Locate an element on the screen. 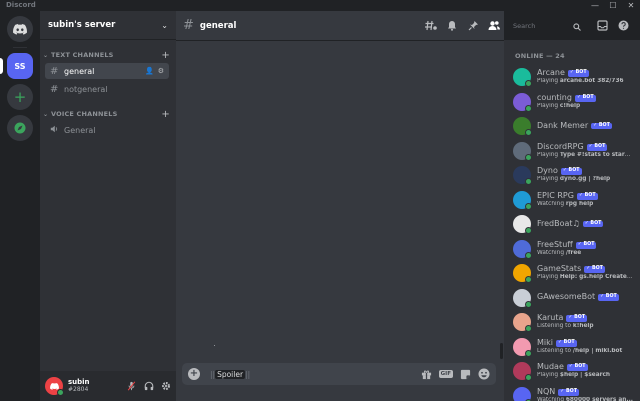 This screenshot has width=640, height=401. maximize-button: ☐ is located at coordinates (613, 5).